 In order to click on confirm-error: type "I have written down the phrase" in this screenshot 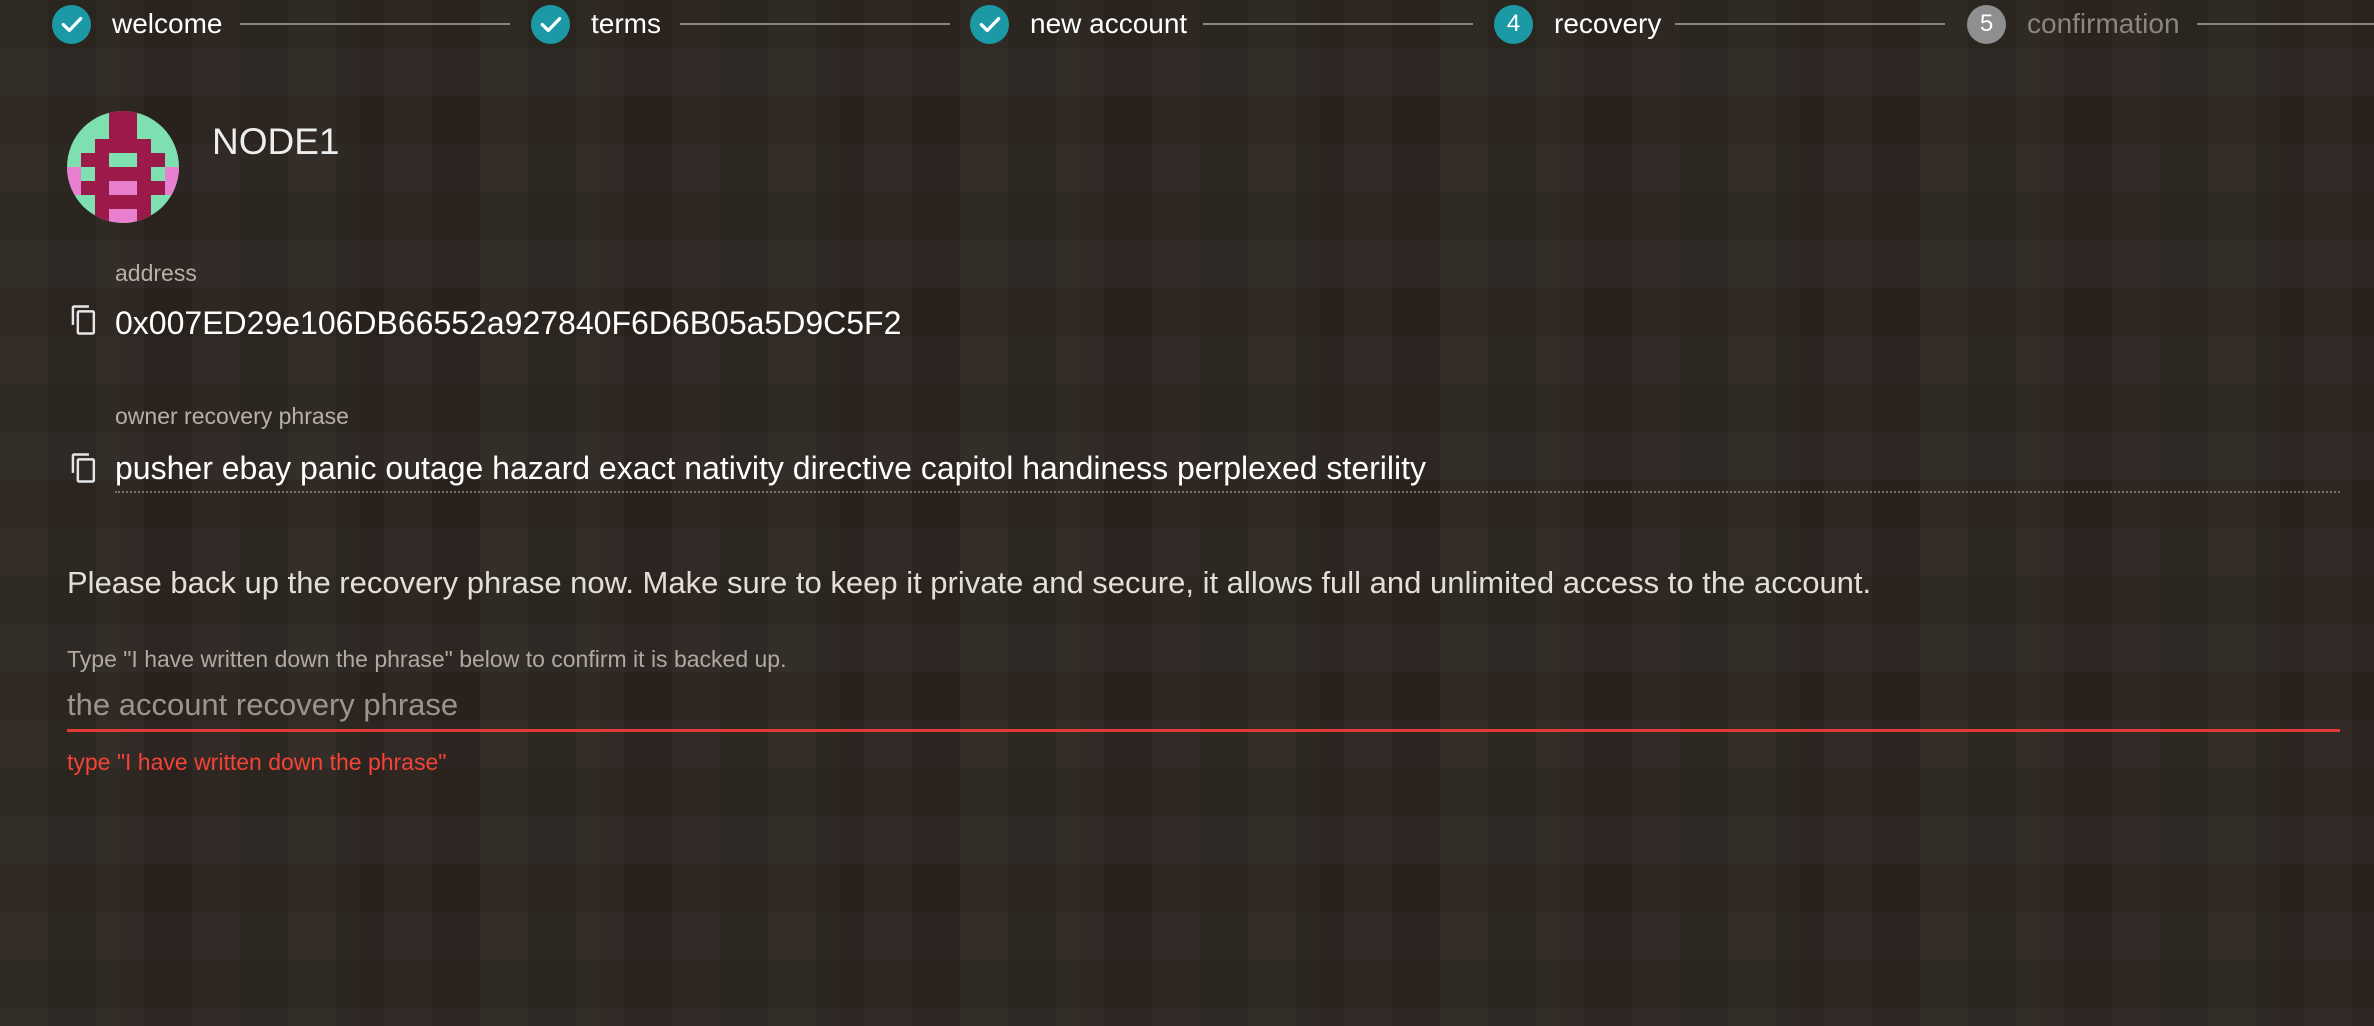, I will do `click(257, 762)`.